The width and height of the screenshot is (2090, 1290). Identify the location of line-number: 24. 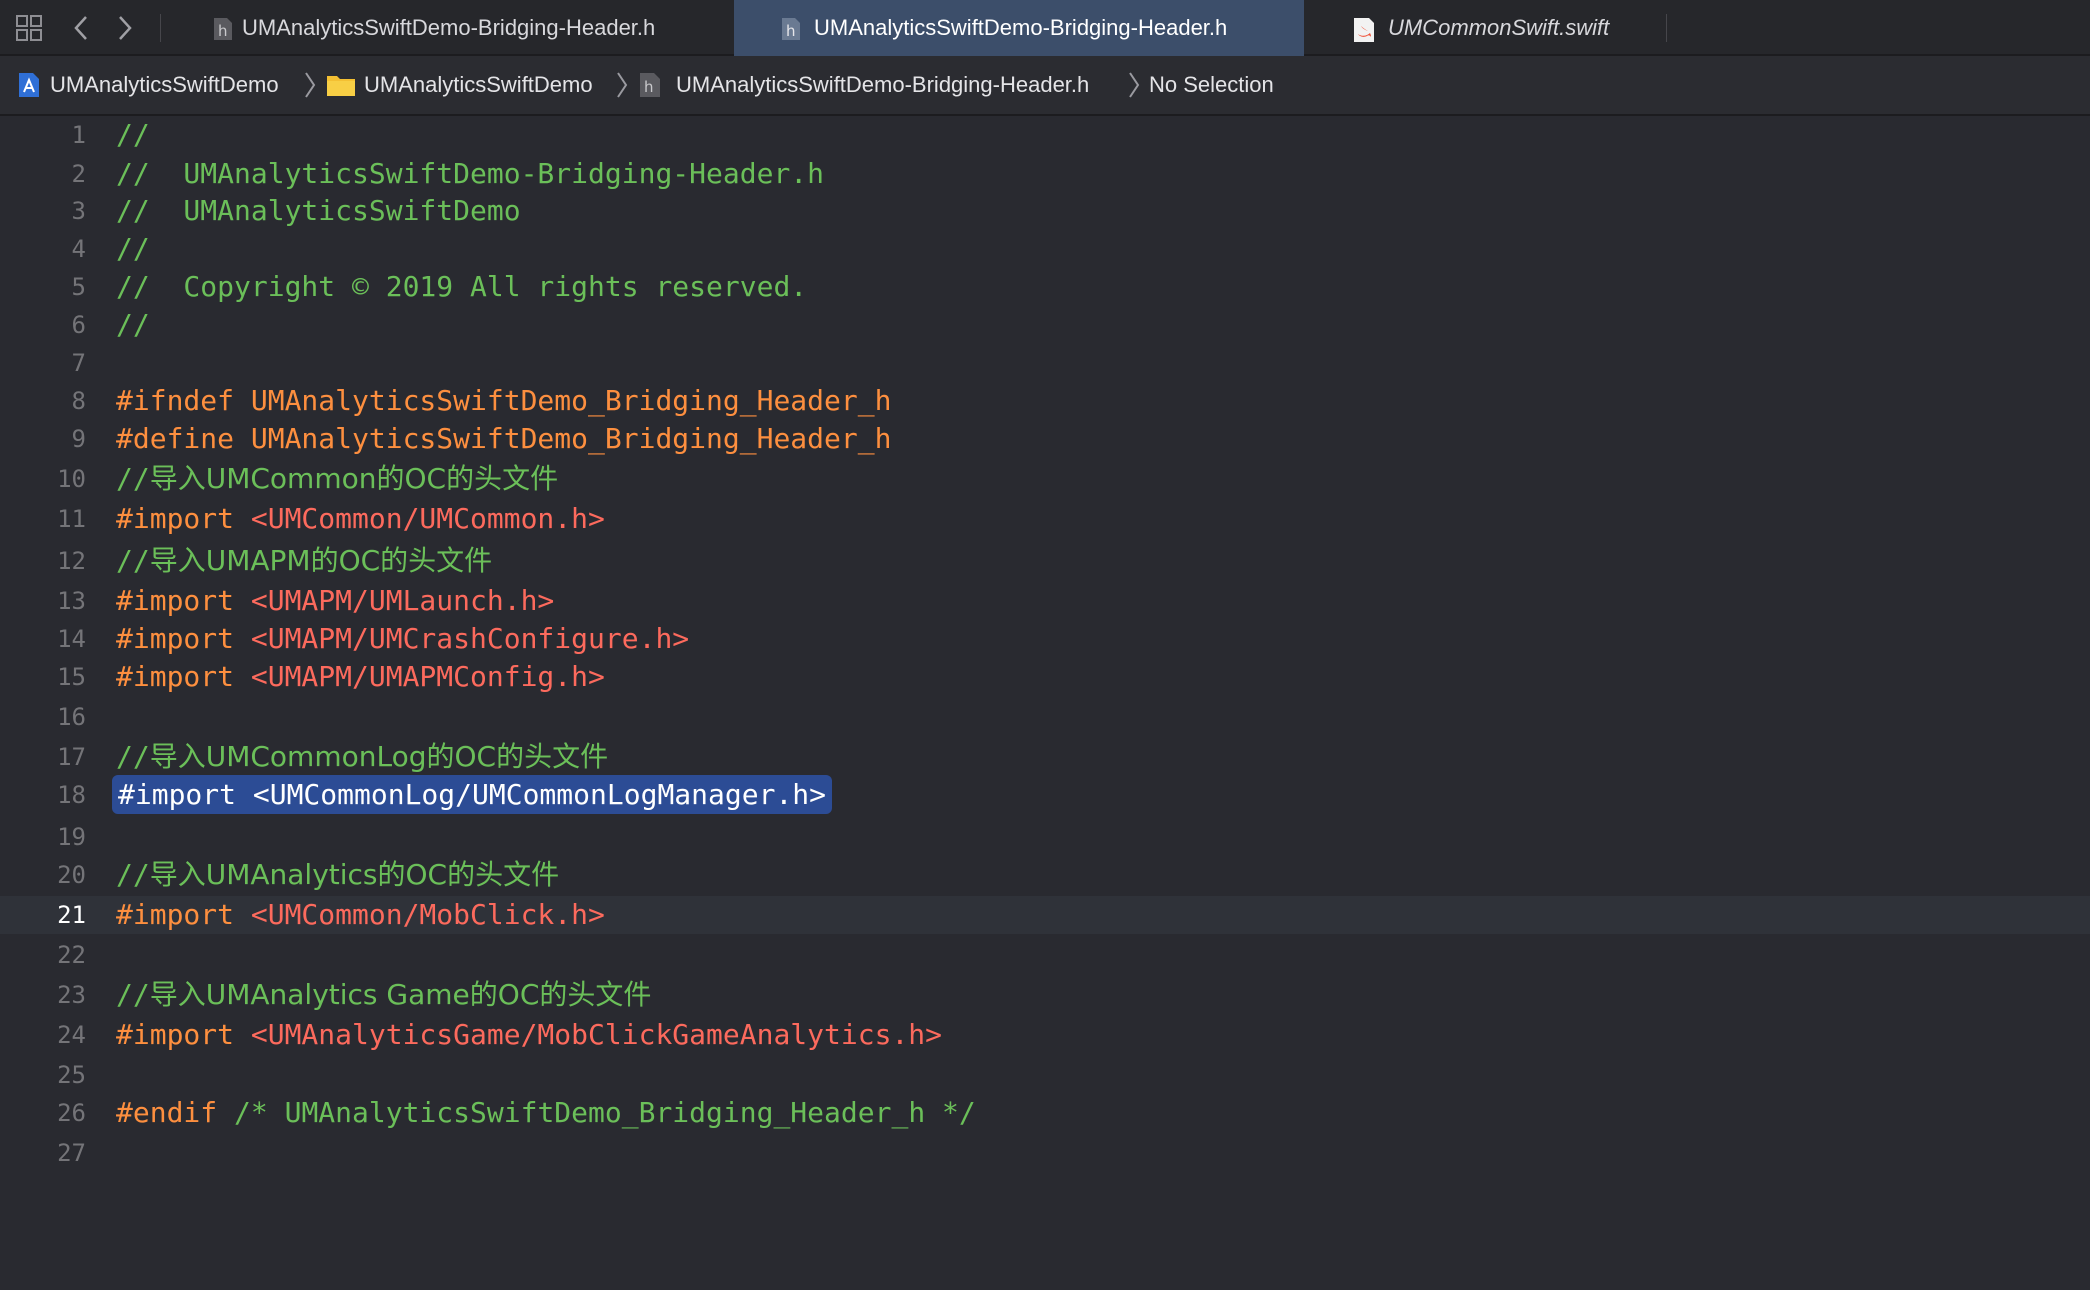
(71, 1035).